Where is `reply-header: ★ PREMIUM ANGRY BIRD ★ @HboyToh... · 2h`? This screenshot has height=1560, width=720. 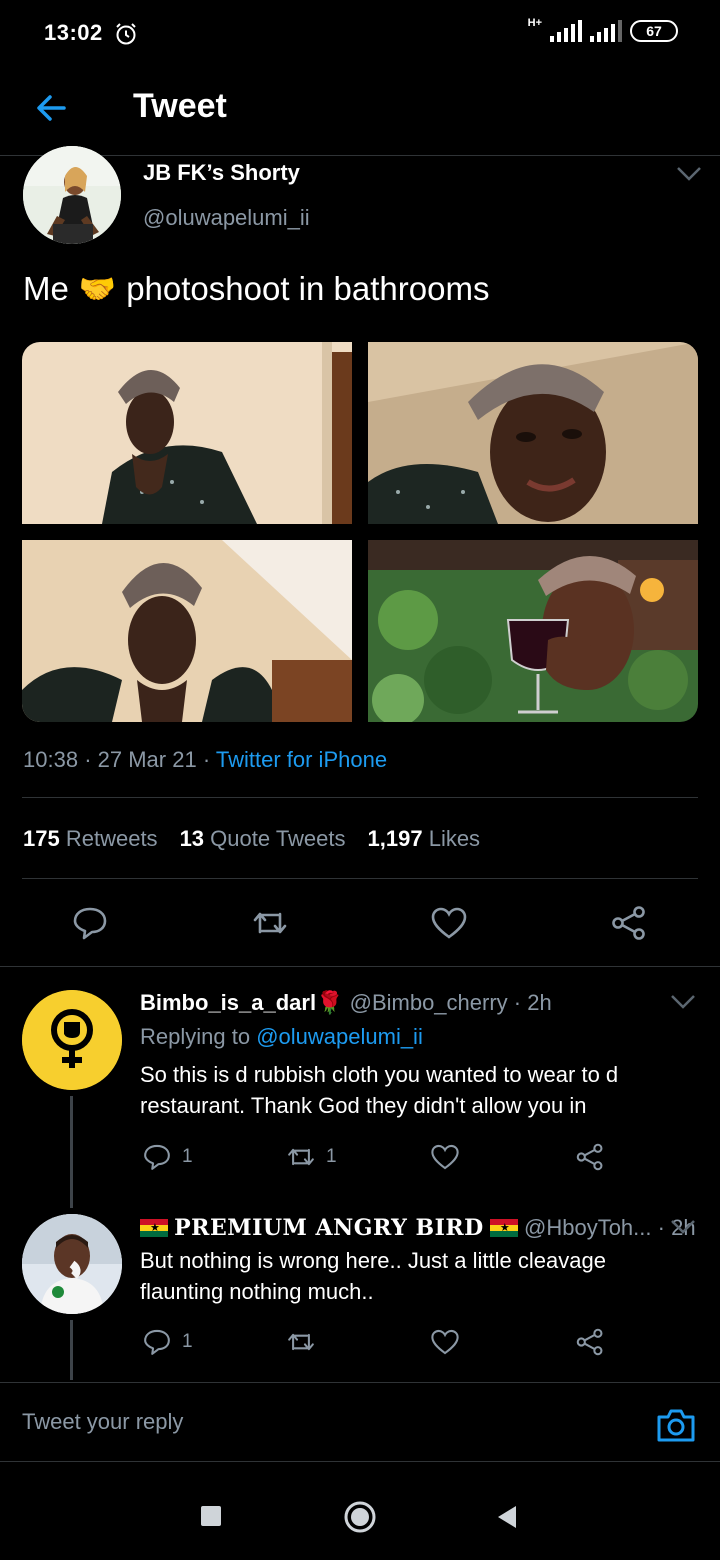
reply-header: ★ PREMIUM ANGRY BIRD ★ @HboyToh... · 2h is located at coordinates (418, 1228).